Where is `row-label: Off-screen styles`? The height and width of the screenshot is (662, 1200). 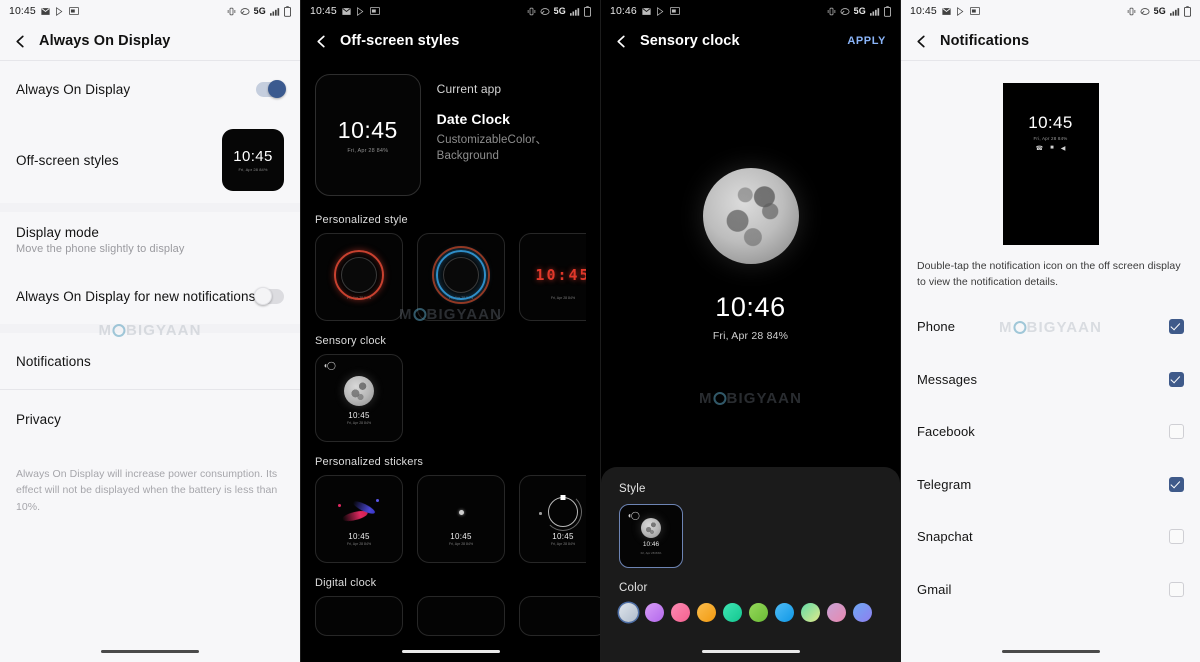 row-label: Off-screen styles is located at coordinates (67, 160).